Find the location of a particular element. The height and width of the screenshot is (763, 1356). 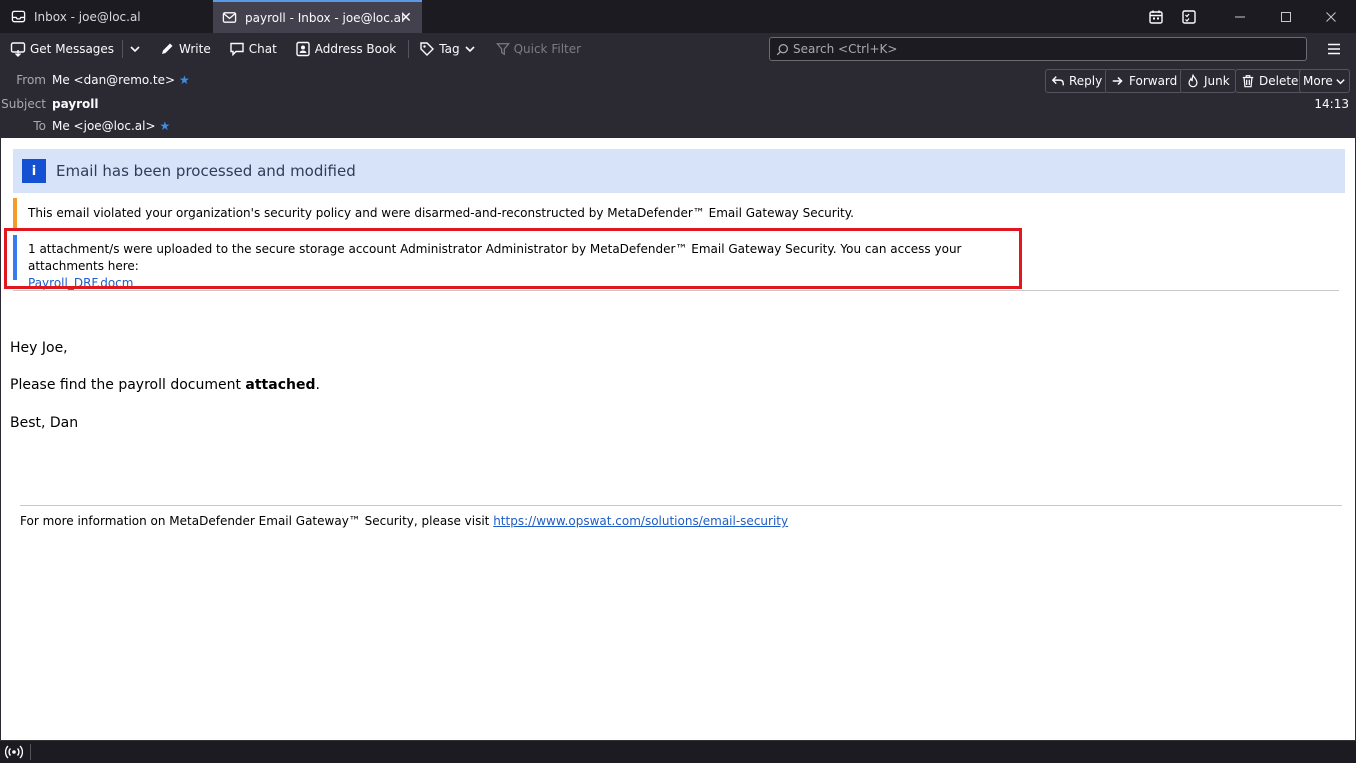

maximize-icon is located at coordinates (1286, 16).